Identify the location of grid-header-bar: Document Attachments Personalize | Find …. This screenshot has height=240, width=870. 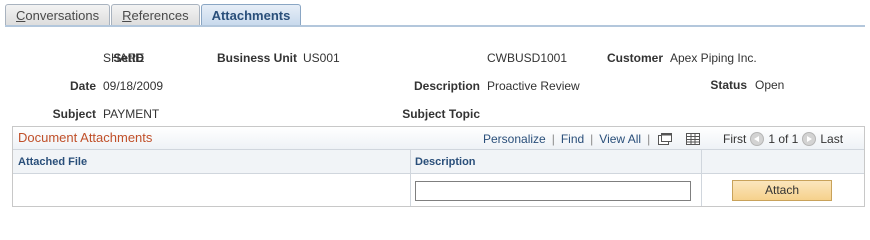
(438, 138).